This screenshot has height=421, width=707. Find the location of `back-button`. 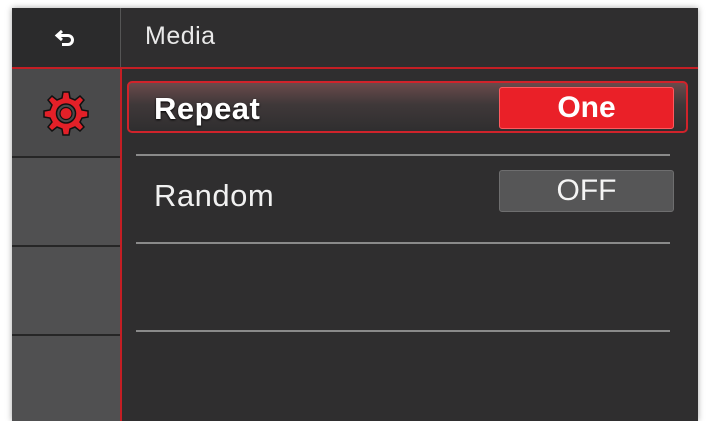

back-button is located at coordinates (66, 37).